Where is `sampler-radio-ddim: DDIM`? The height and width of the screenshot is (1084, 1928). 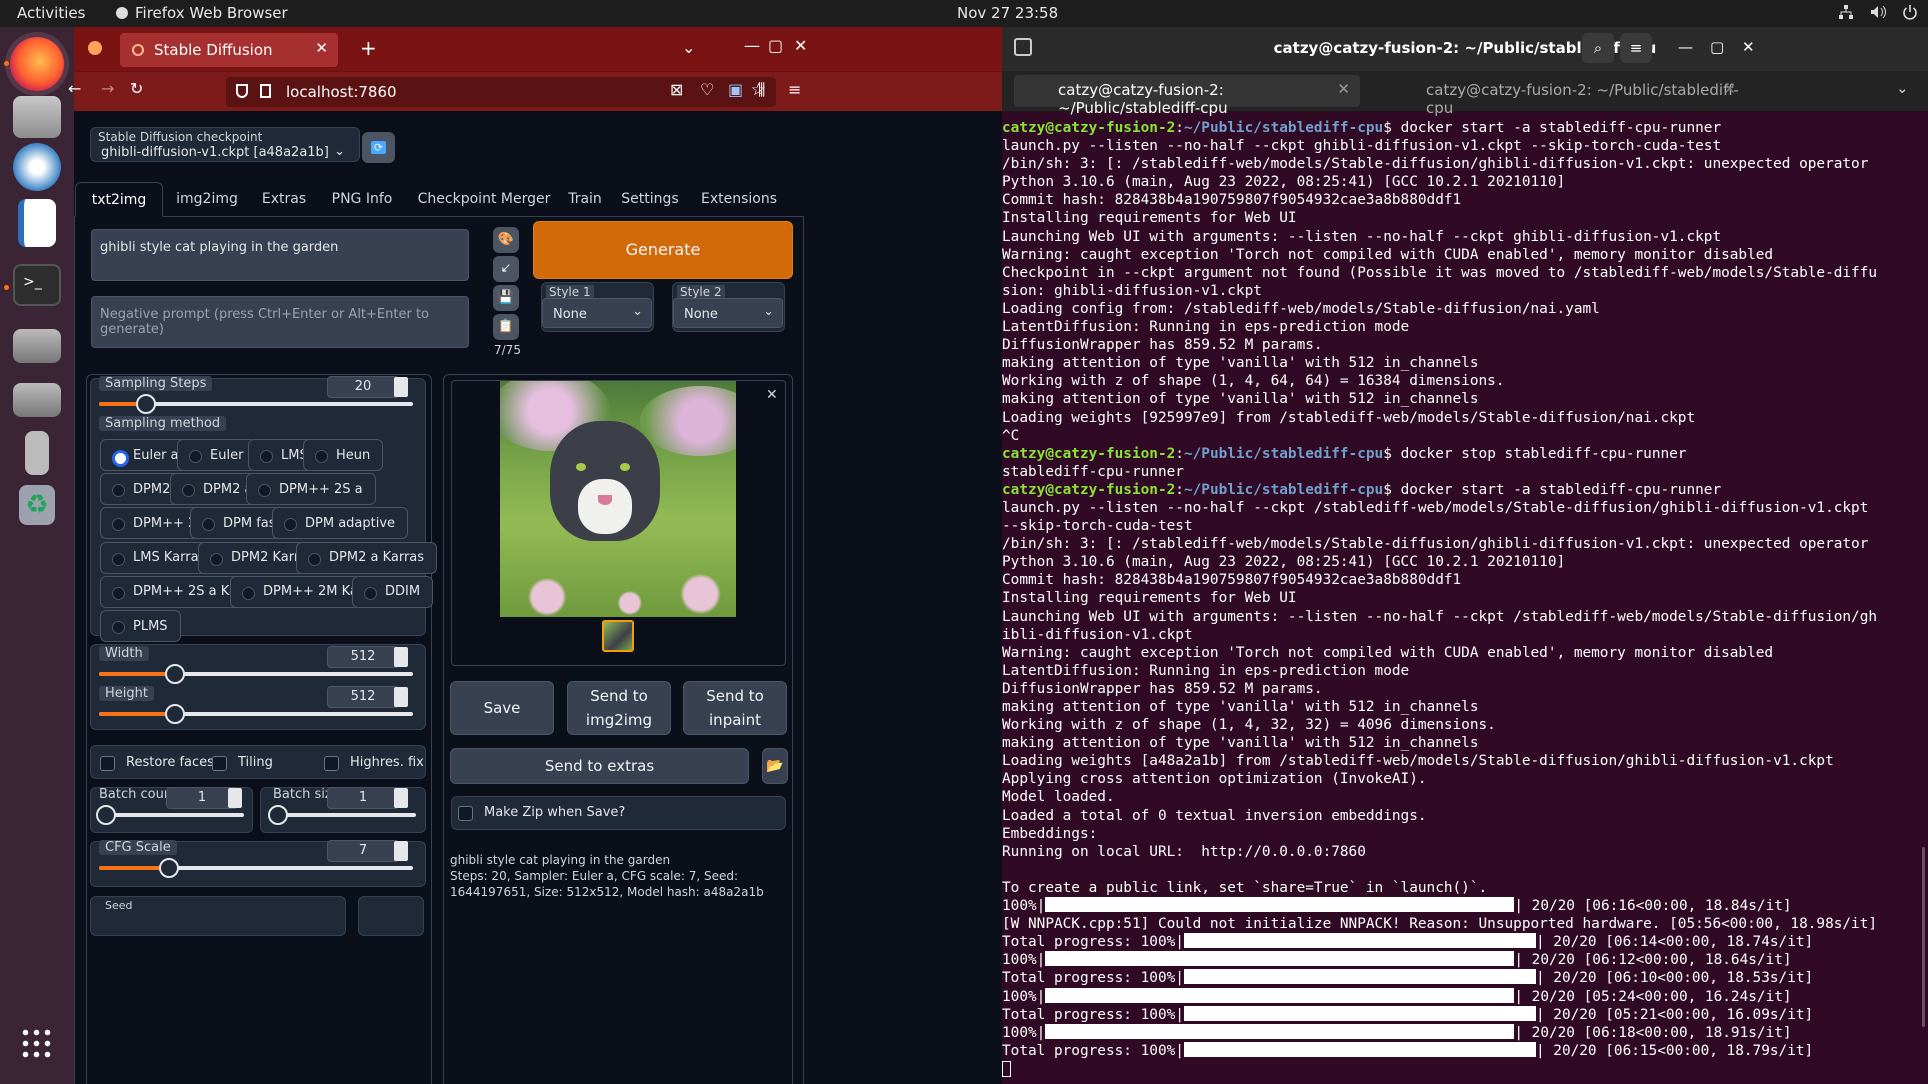
sampler-radio-ddim: DDIM is located at coordinates (393, 591).